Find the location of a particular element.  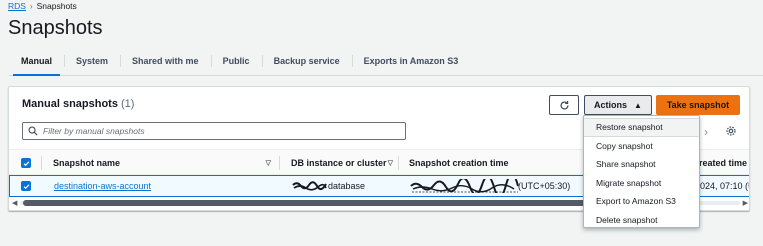

select-all-checkbox is located at coordinates (26, 163).